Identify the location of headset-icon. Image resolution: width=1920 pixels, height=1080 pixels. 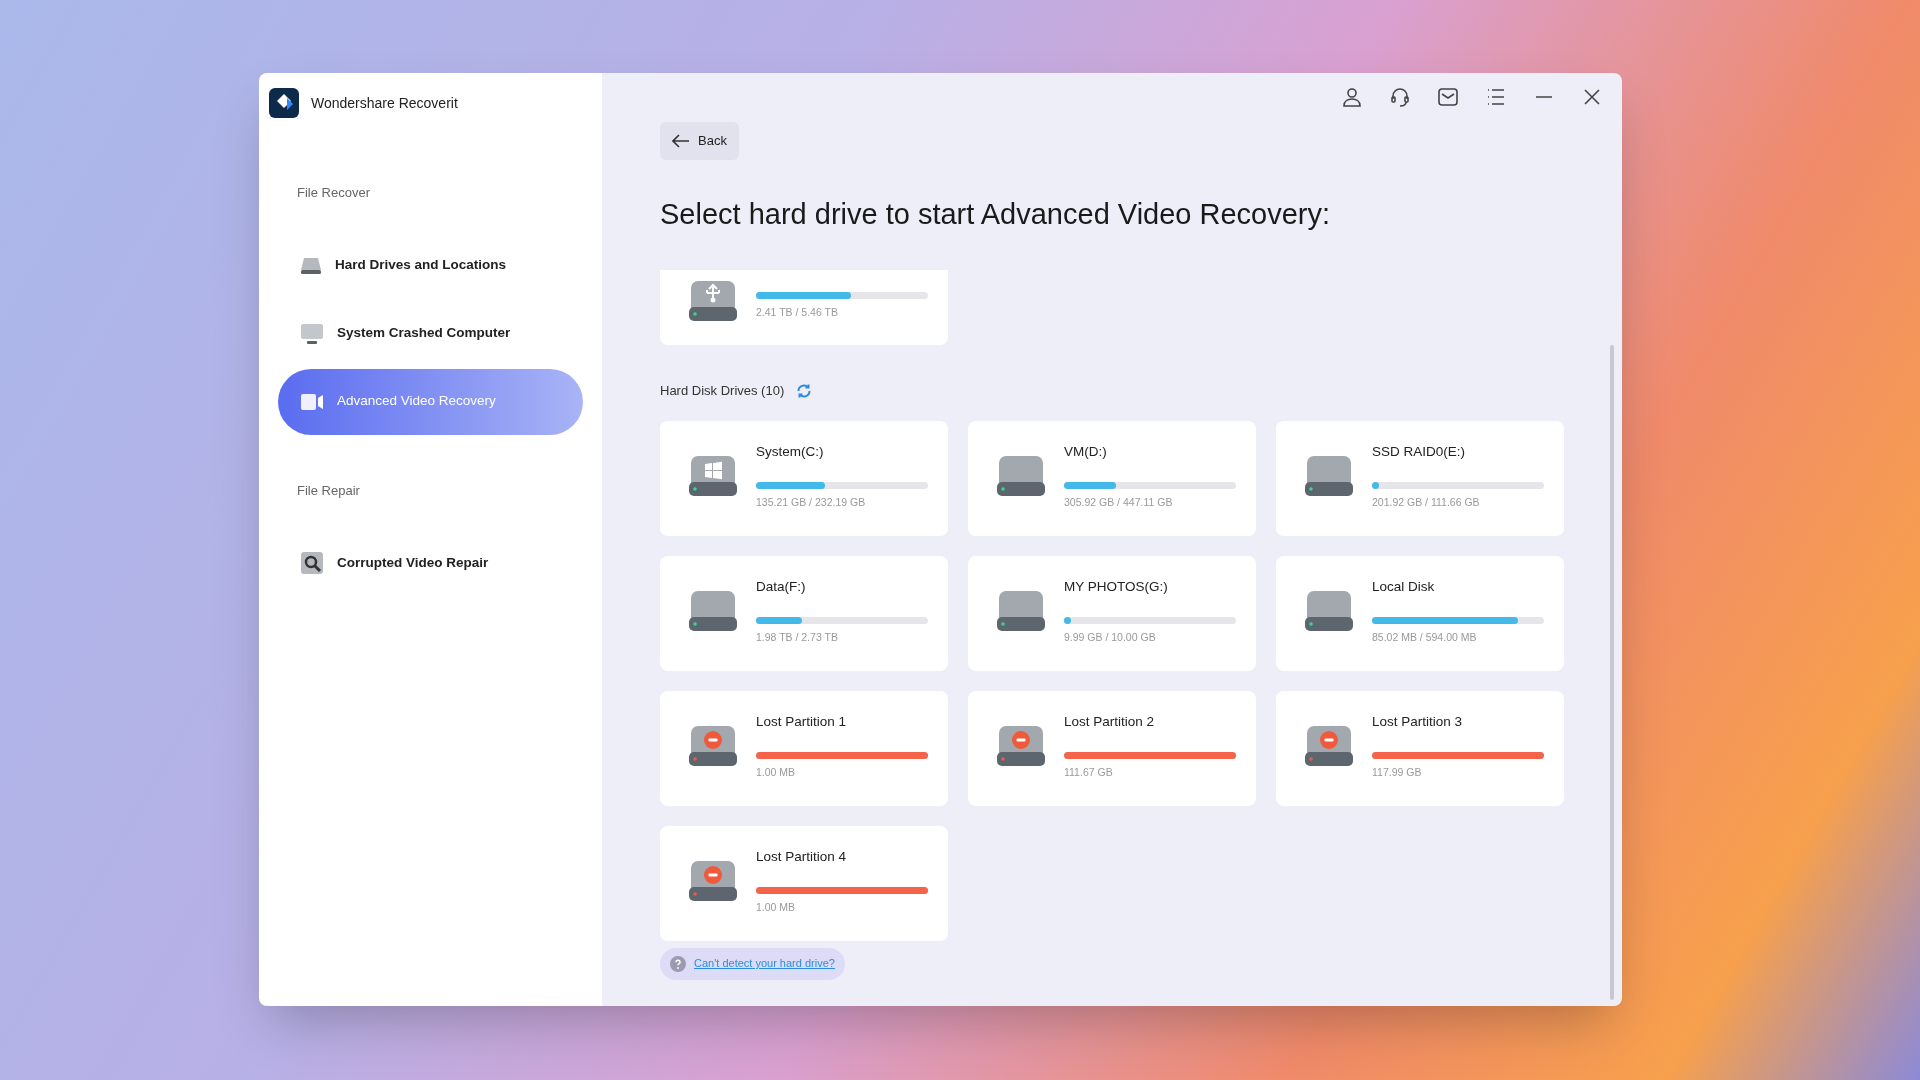
(1400, 97).